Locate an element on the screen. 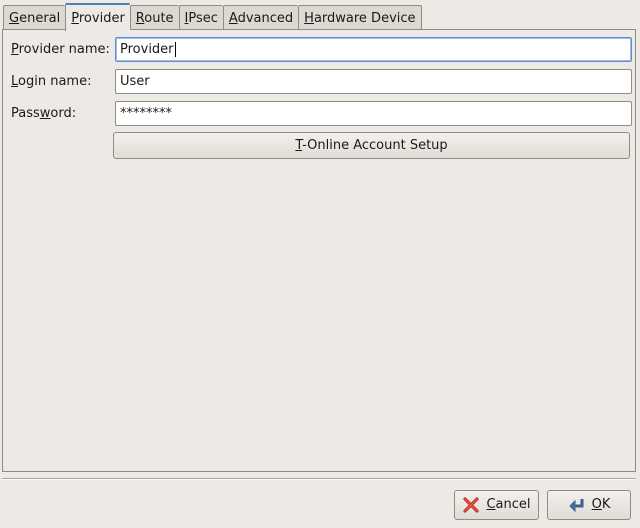 The width and height of the screenshot is (640, 528). button-text: K is located at coordinates (606, 504).